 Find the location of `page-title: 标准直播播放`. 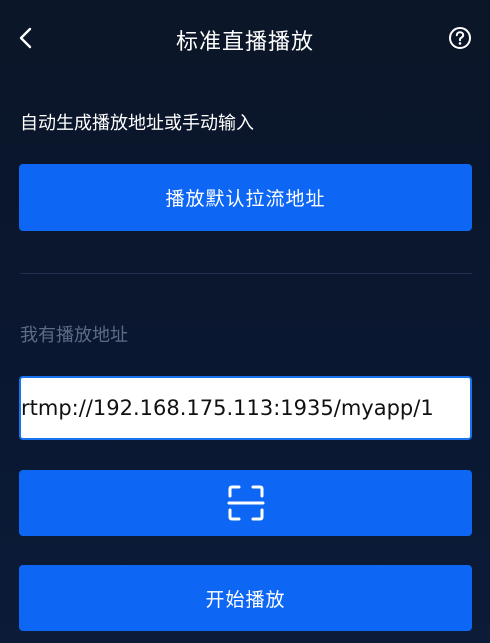

page-title: 标准直播播放 is located at coordinates (244, 42).